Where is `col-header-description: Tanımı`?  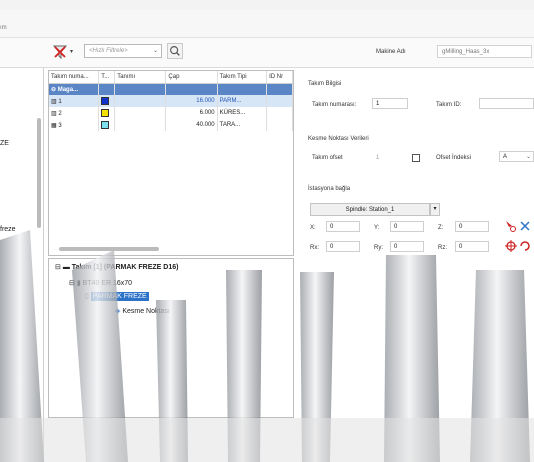 col-header-description: Tanımı is located at coordinates (140, 77).